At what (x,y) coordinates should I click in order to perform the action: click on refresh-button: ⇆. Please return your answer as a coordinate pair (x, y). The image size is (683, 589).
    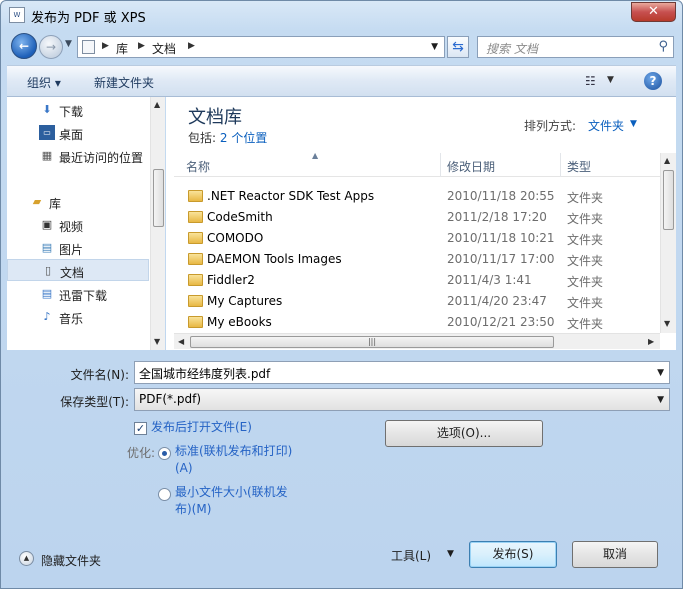
    Looking at the image, I should click on (458, 47).